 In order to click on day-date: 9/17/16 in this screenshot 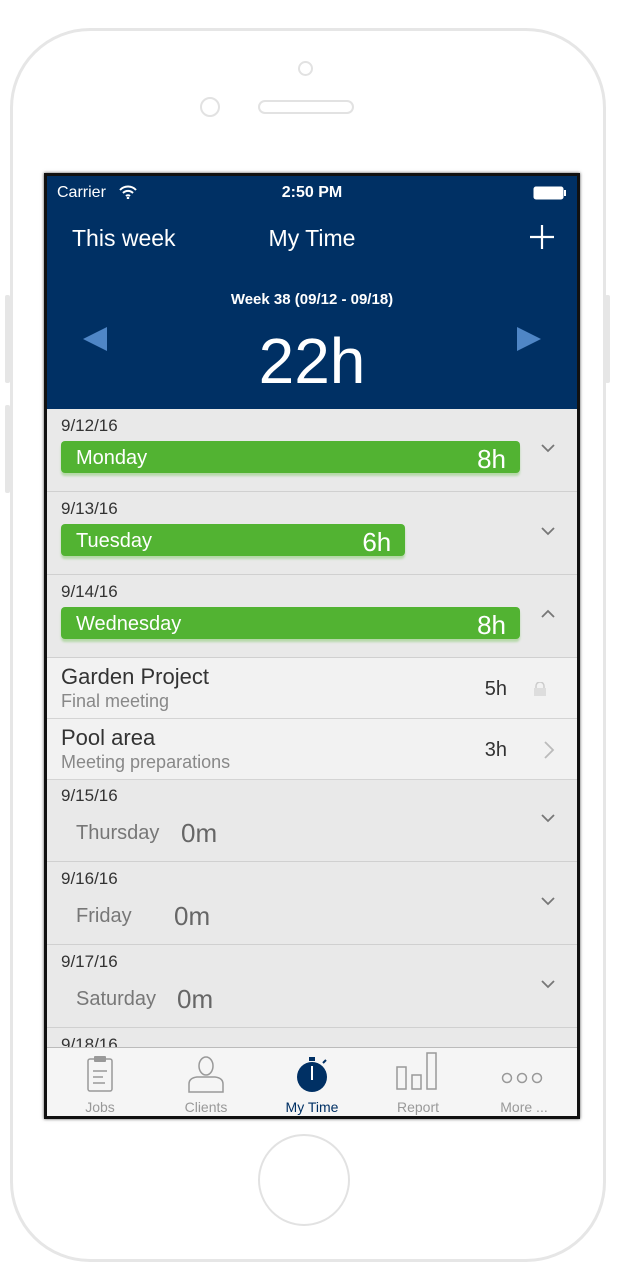, I will do `click(89, 961)`.